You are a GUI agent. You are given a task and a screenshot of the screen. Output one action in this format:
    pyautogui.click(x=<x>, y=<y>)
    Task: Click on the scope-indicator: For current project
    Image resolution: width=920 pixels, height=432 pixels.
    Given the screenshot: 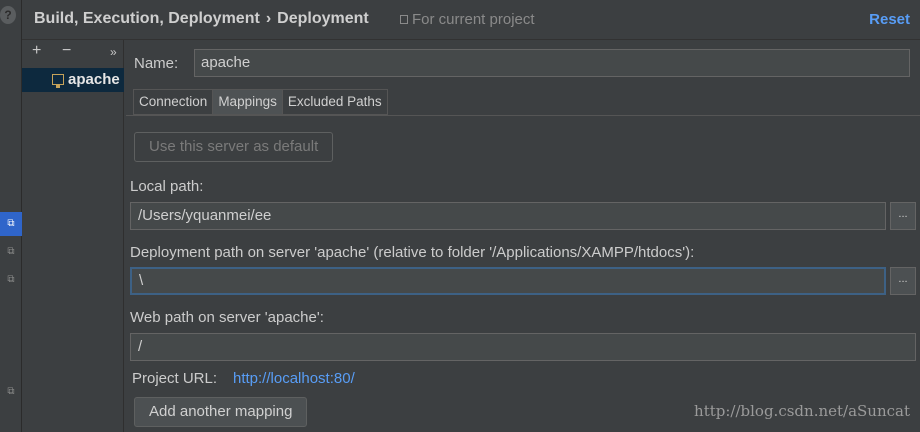 What is the action you would take?
    pyautogui.click(x=467, y=19)
    